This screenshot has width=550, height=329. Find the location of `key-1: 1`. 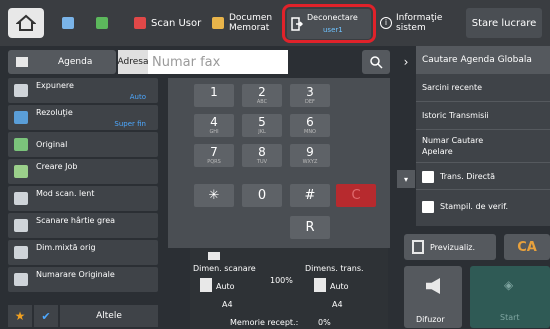

key-1: 1 is located at coordinates (214, 95).